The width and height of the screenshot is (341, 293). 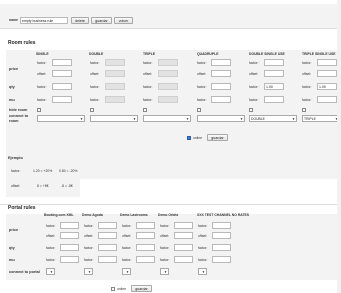 What do you see at coordinates (18, 110) in the screenshot?
I see `row-label-hide-room: hide room` at bounding box center [18, 110].